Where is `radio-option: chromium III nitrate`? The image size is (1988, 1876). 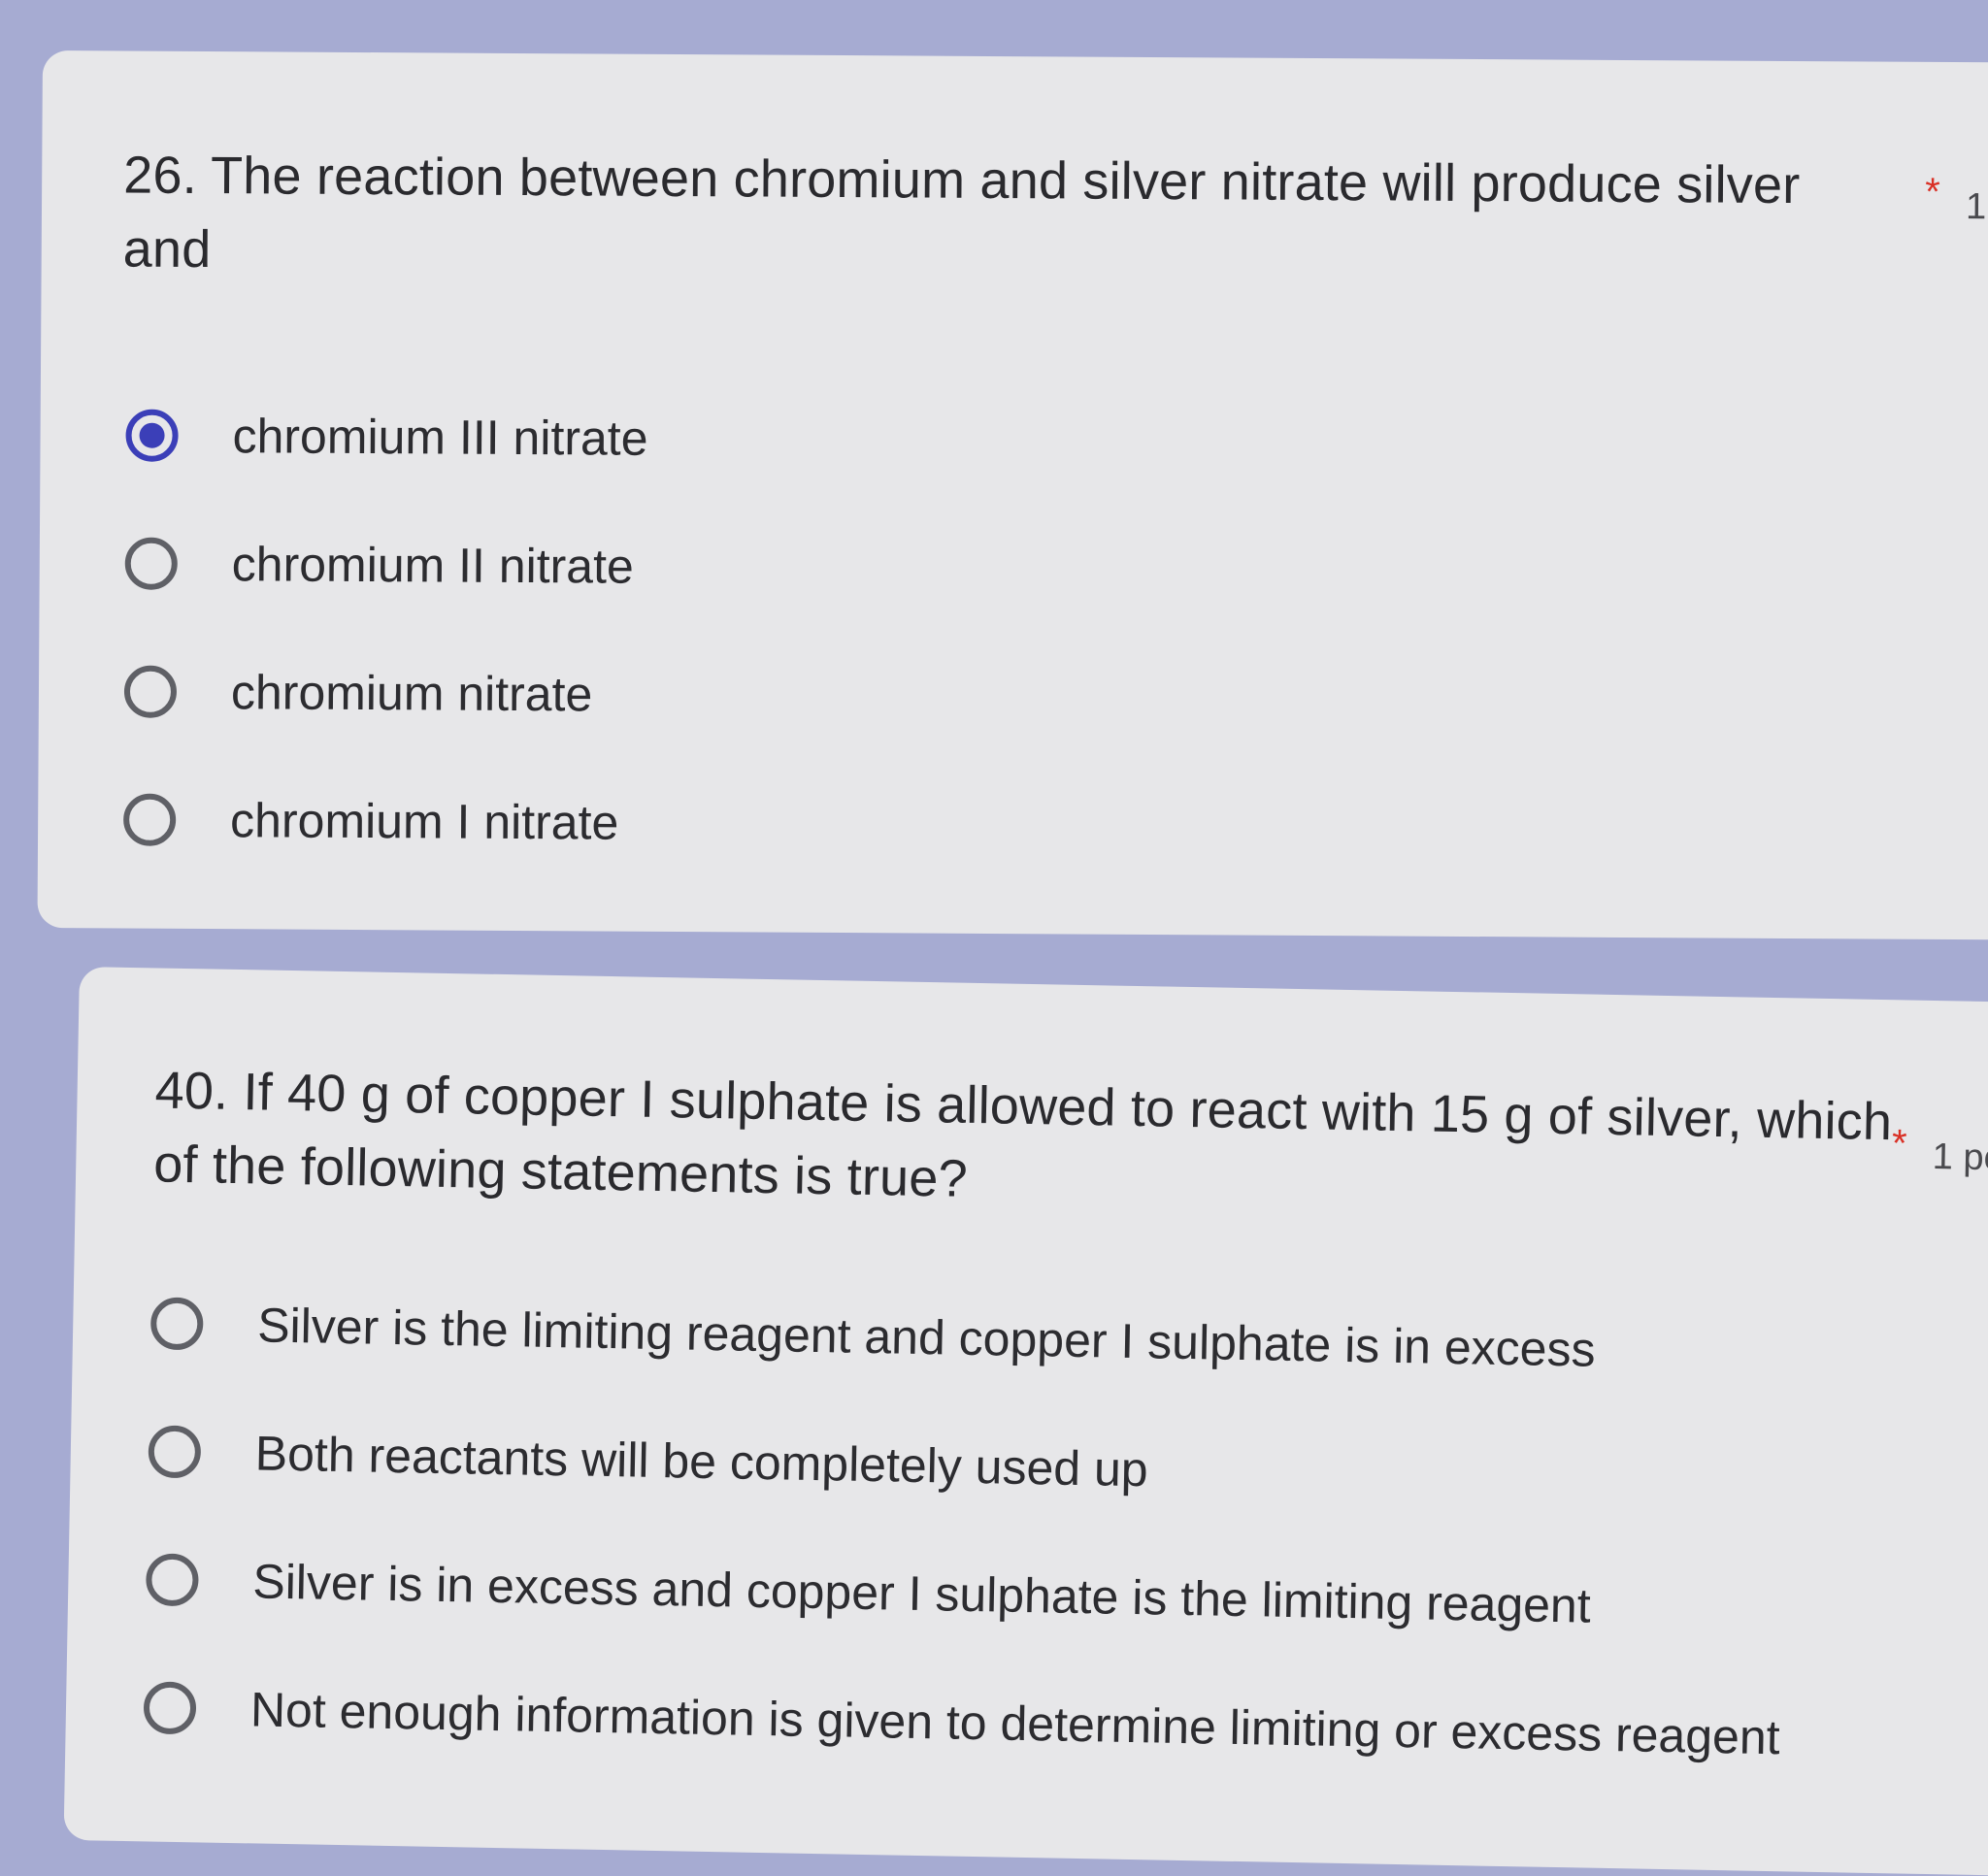
radio-option: chromium III nitrate is located at coordinates (386, 437).